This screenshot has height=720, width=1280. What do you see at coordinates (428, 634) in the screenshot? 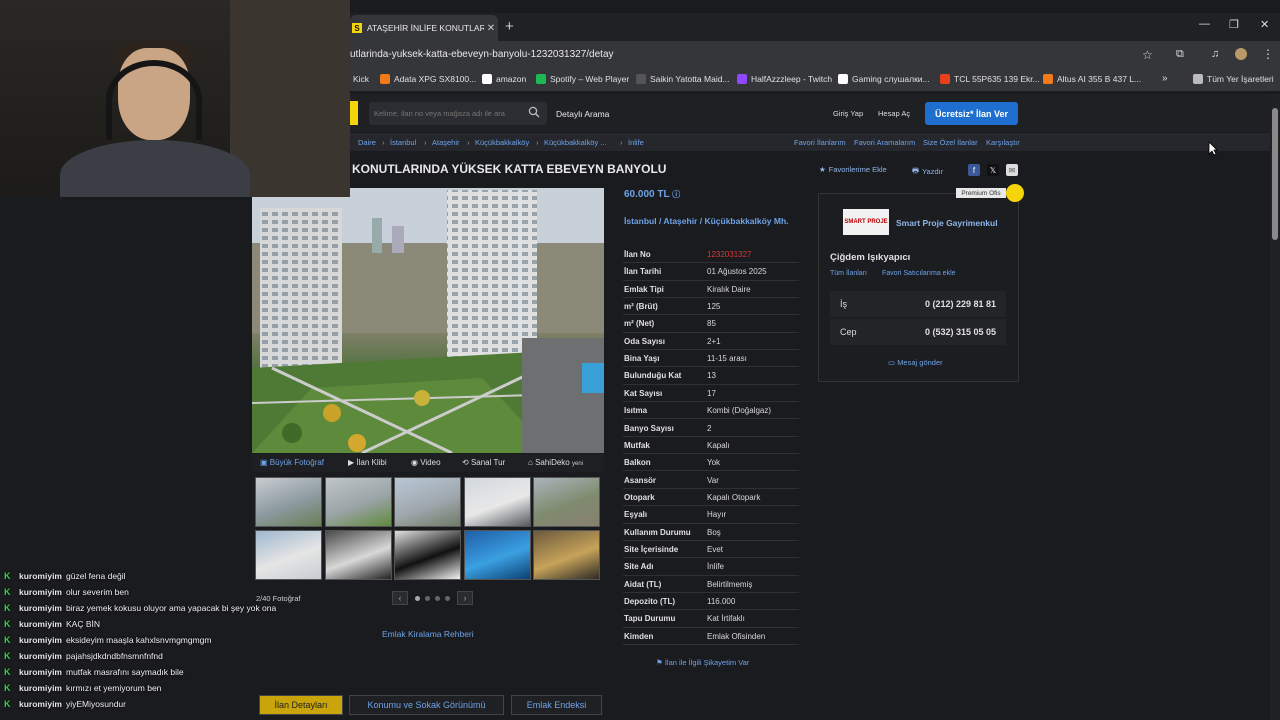
I see `rental-guide-link: Emlak Kiralama Rehberi` at bounding box center [428, 634].